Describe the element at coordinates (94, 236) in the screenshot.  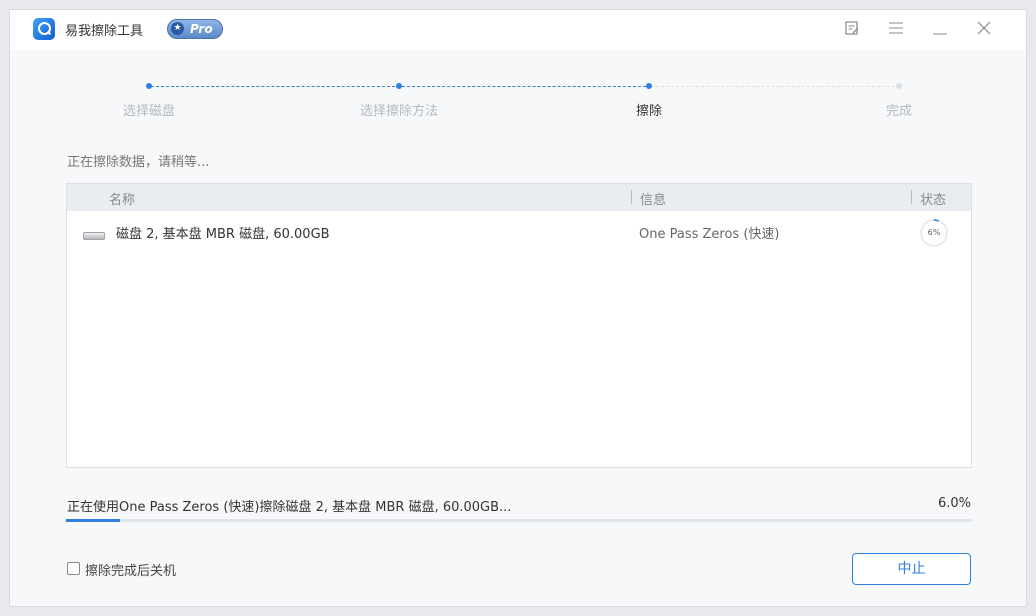
I see `disk-drive-icon` at that location.